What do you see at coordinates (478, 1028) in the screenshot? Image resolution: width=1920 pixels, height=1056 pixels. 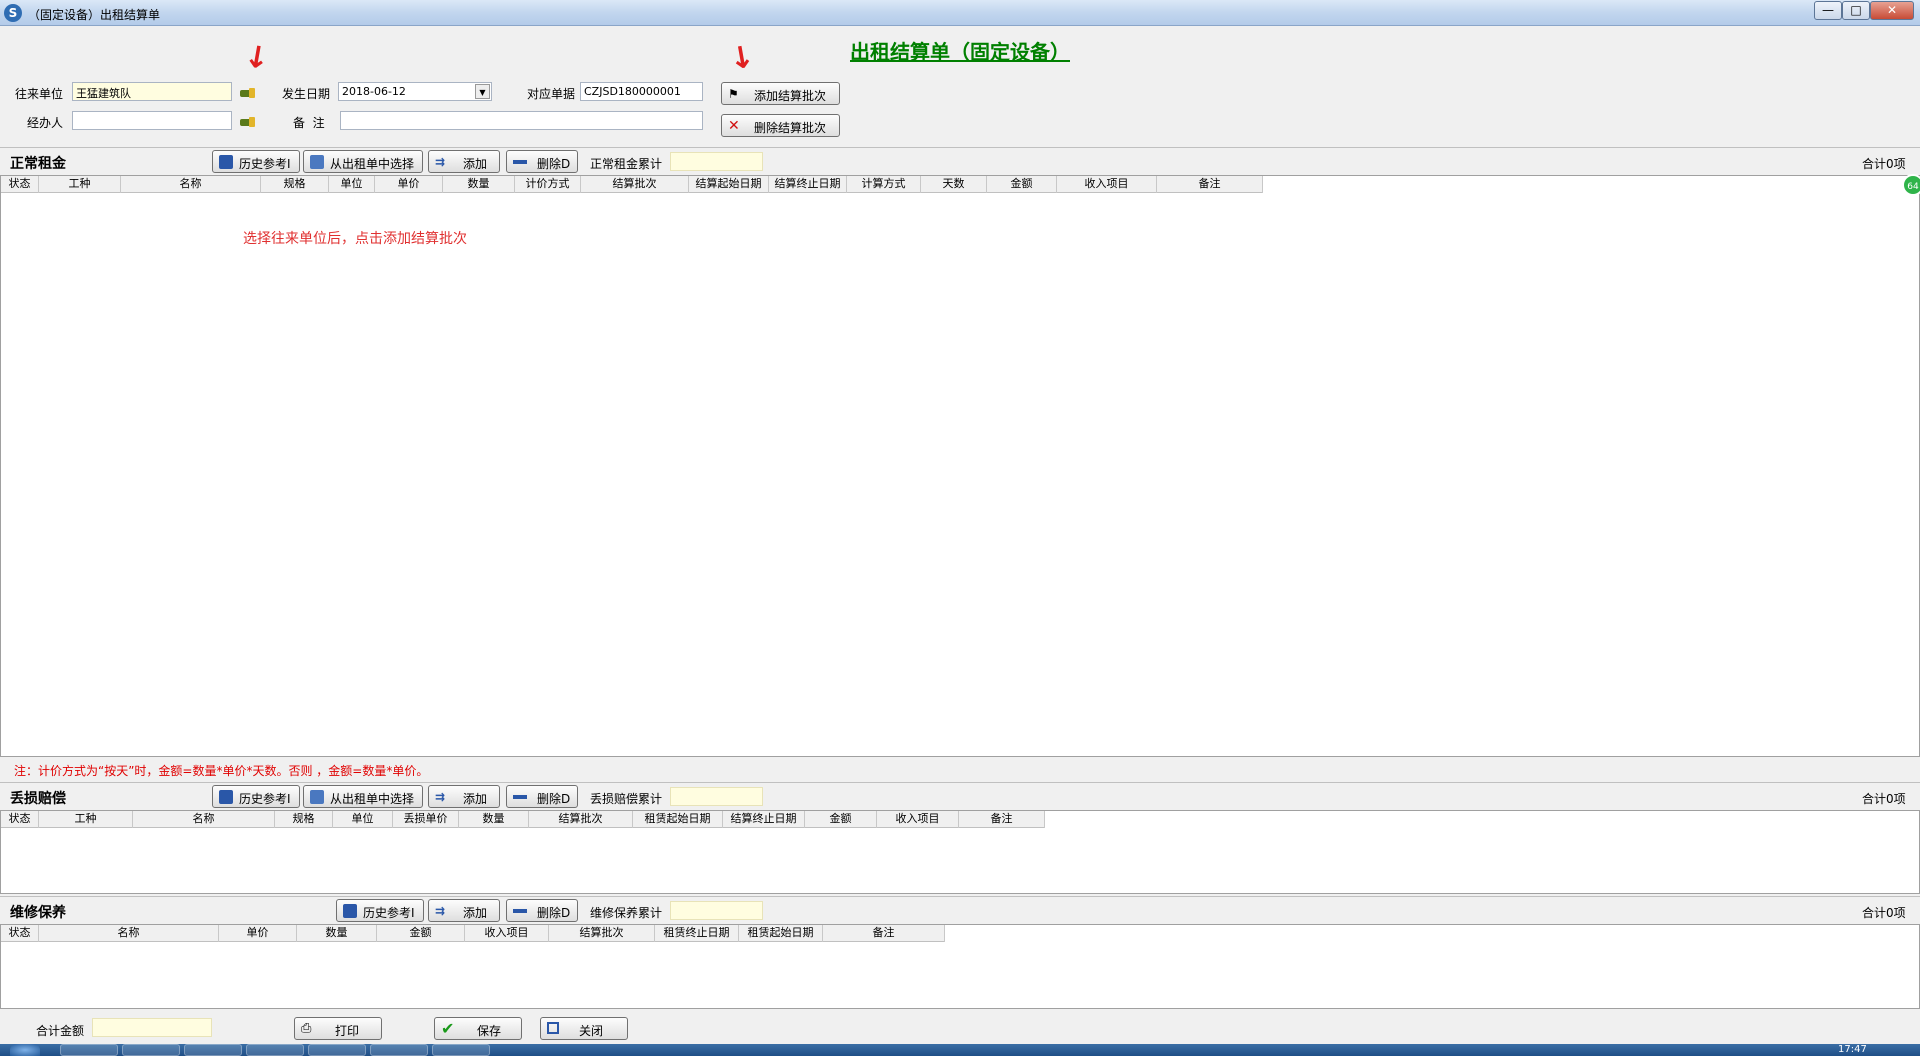 I see `save-button: ✔ 保存` at bounding box center [478, 1028].